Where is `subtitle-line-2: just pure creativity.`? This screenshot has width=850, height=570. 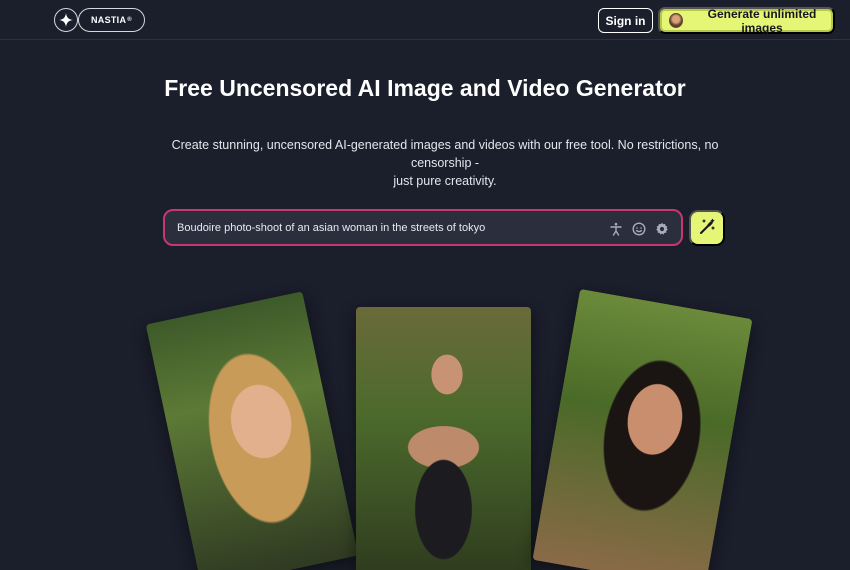
subtitle-line-2: just pure creativity. is located at coordinates (445, 181).